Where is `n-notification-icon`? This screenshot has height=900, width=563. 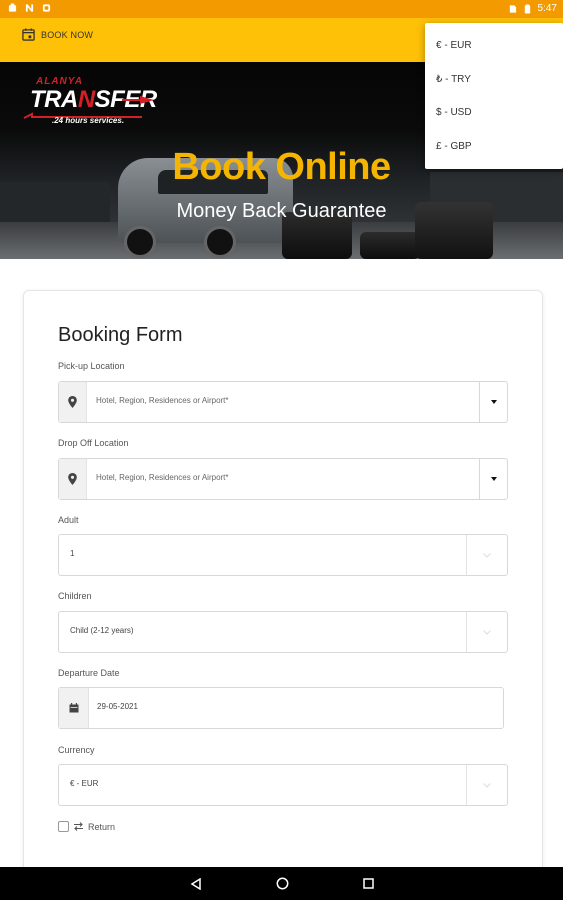
n-notification-icon is located at coordinates (29, 8).